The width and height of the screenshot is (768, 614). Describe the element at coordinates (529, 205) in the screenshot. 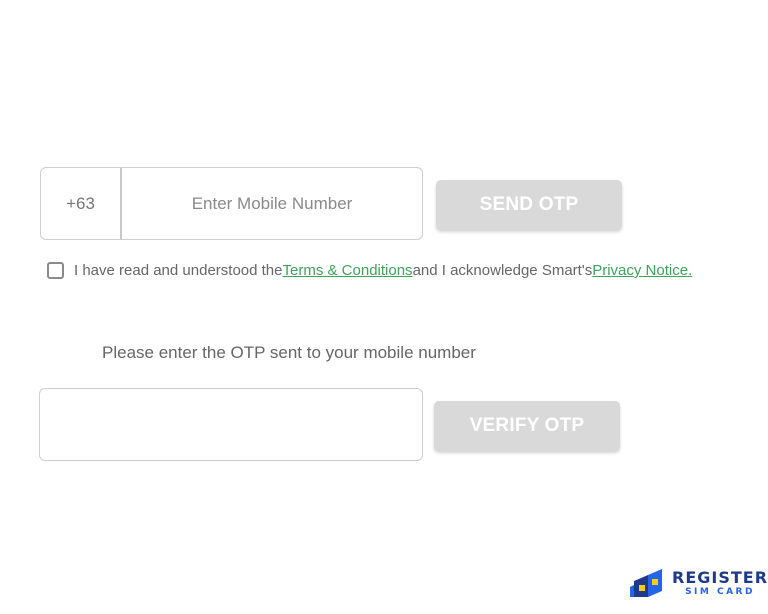

I see `send-otp-button: SEND OTP` at that location.